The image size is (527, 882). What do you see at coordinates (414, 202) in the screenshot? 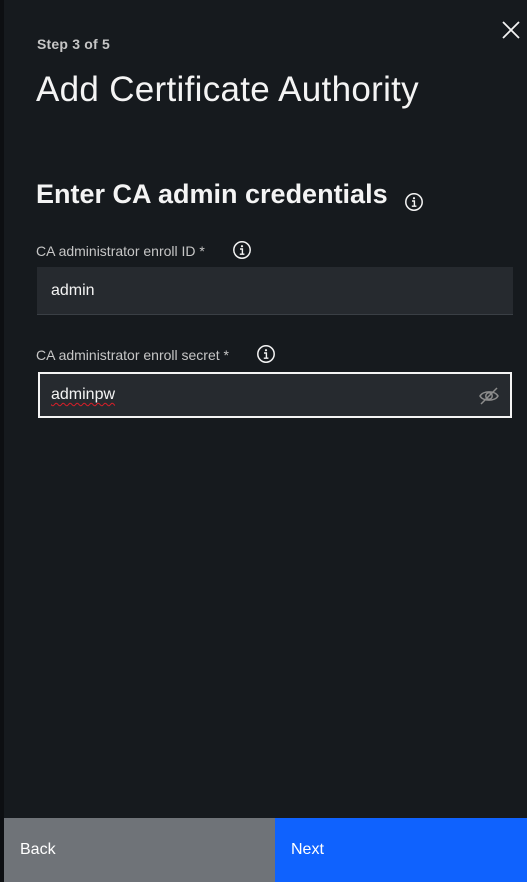
I see `info-icon` at bounding box center [414, 202].